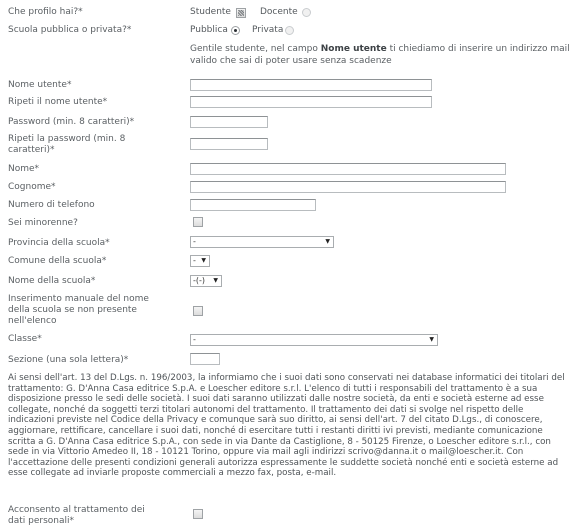 The image size is (572, 527). What do you see at coordinates (51, 205) in the screenshot?
I see `phone-label: Numero di telefono` at bounding box center [51, 205].